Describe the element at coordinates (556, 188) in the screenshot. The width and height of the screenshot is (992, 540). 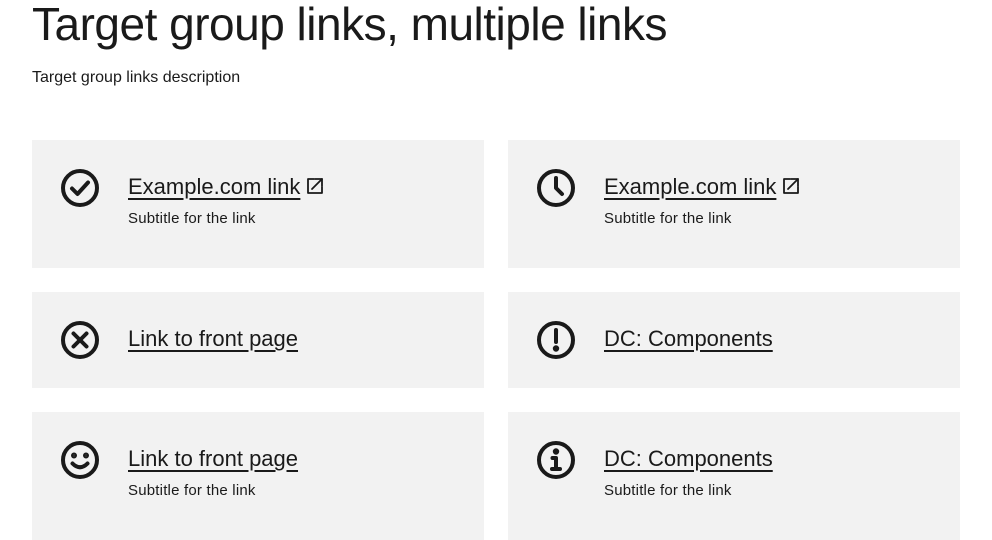
I see `clock-icon` at that location.